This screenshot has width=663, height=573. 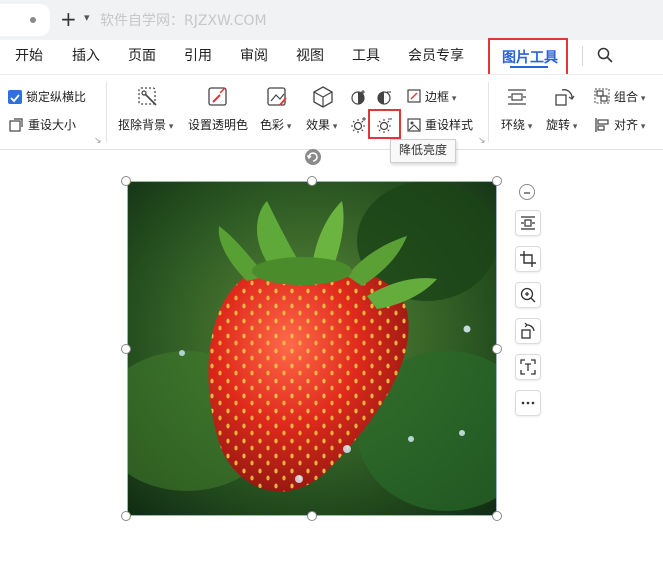 What do you see at coordinates (323, 97) in the screenshot?
I see `effects-icon` at bounding box center [323, 97].